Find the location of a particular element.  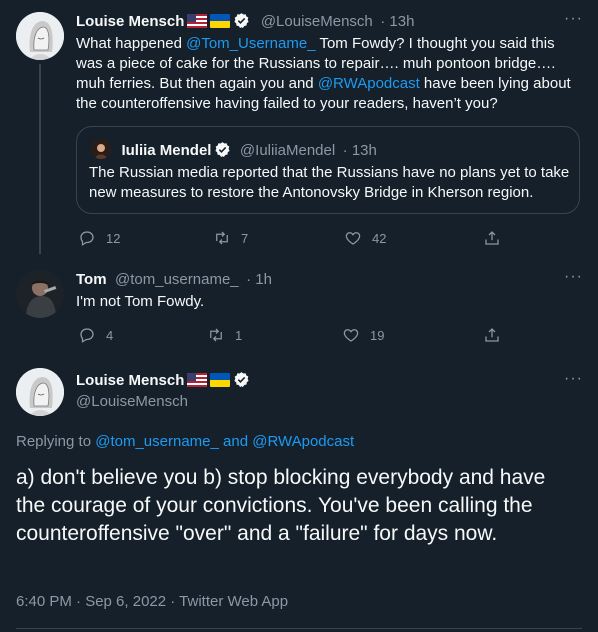

thread-line is located at coordinates (40, 159).